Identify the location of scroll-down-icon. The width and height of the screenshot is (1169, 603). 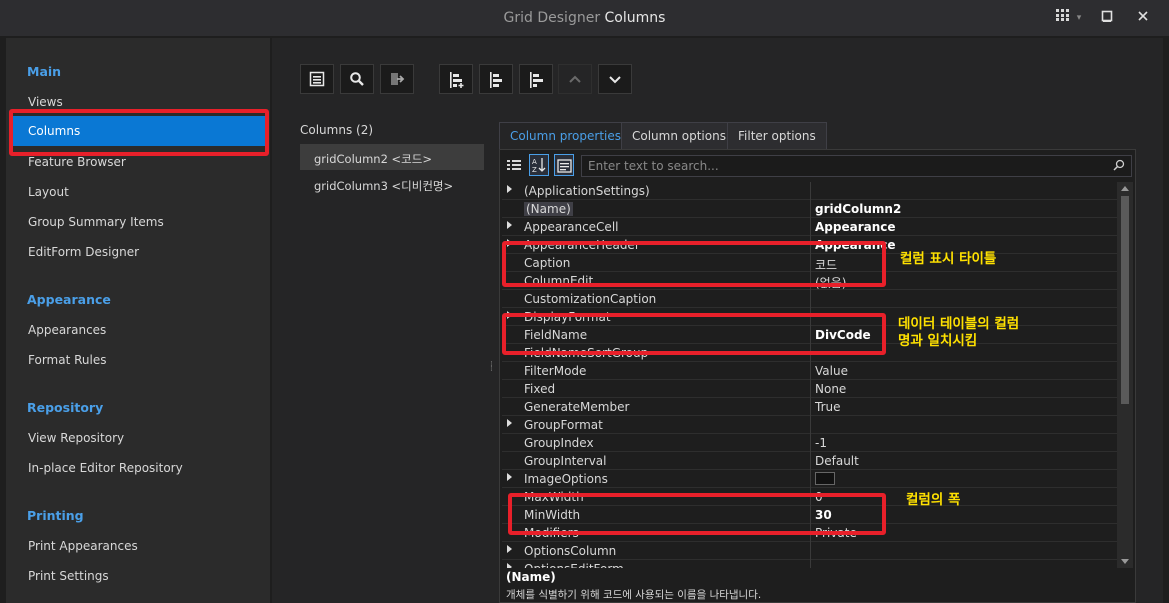
(1125, 561).